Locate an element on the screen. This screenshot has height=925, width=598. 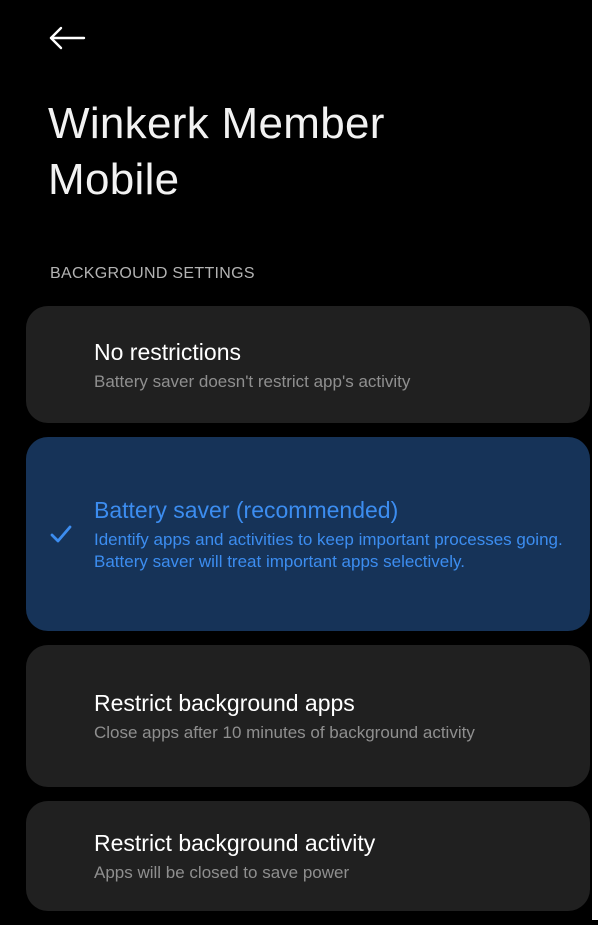
option-title: No restrictions is located at coordinates (167, 351).